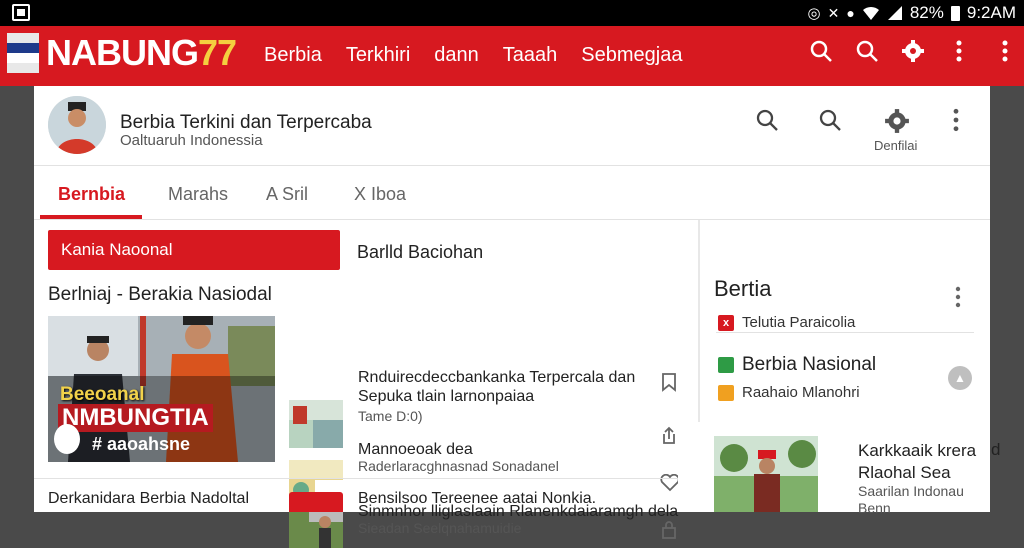 This screenshot has width=1024, height=548. Describe the element at coordinates (23, 53) in the screenshot. I see `flag-logo-icon` at that location.